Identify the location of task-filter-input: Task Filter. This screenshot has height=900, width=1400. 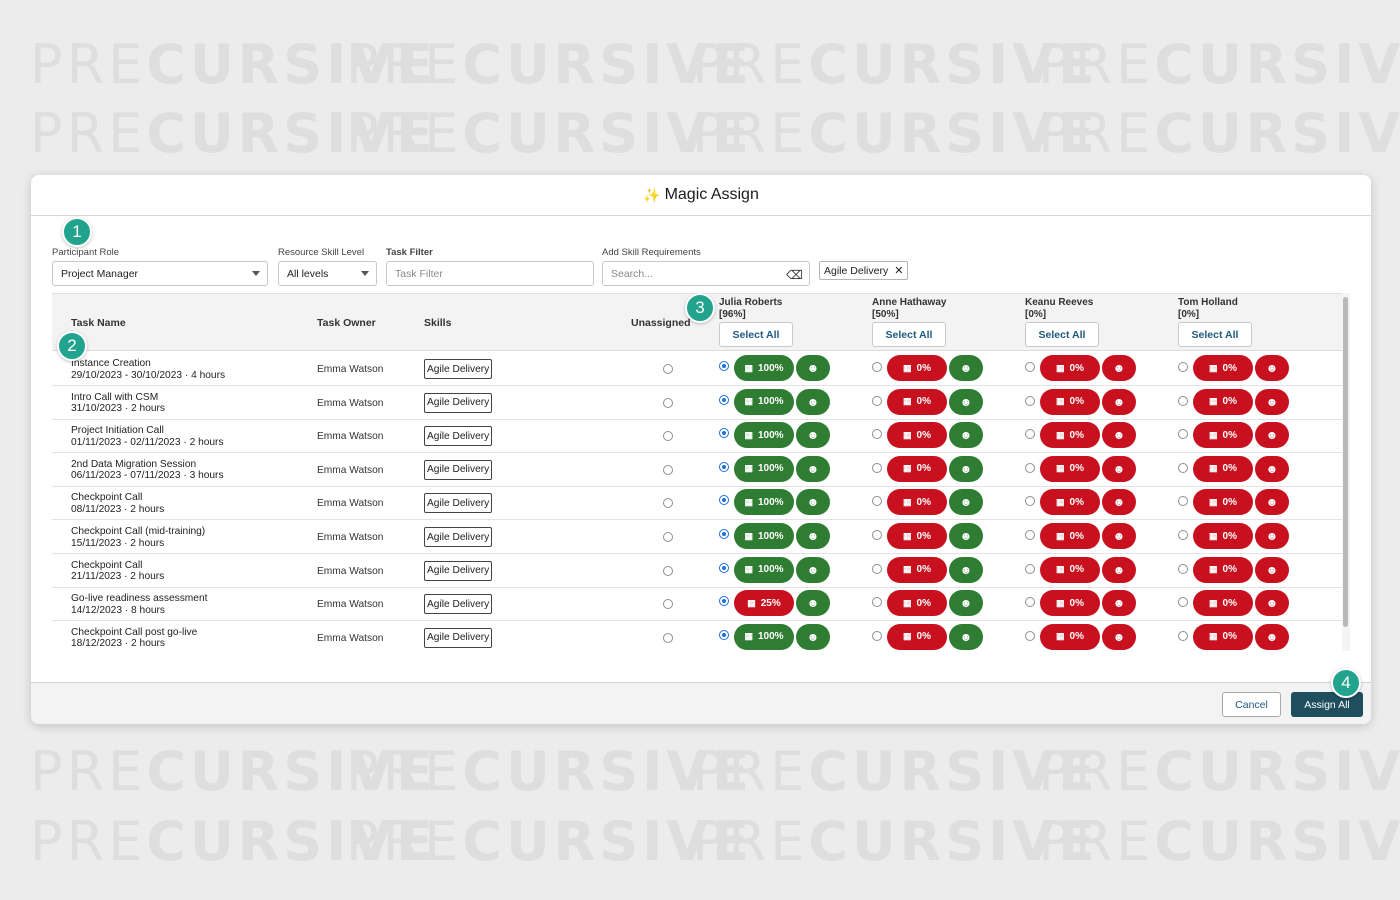
(490, 273).